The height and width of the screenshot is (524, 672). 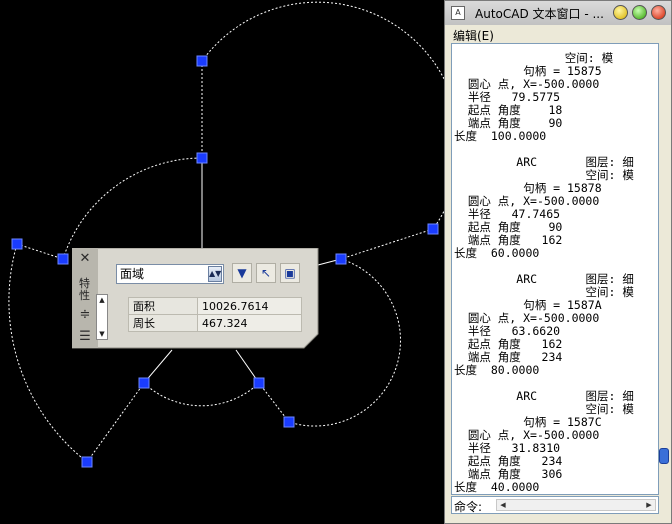 What do you see at coordinates (215, 274) in the screenshot?
I see `dropdown-arrow-icon: ▲▼` at bounding box center [215, 274].